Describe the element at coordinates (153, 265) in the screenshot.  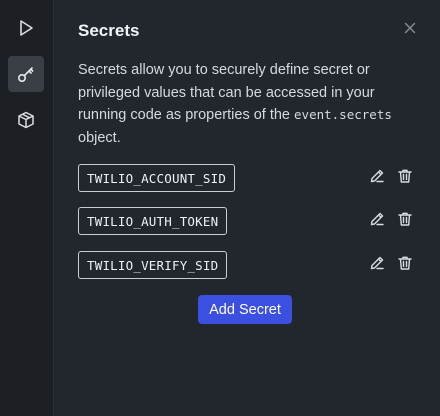
I see `secret-name: TWILIO_VERIFY_SID` at that location.